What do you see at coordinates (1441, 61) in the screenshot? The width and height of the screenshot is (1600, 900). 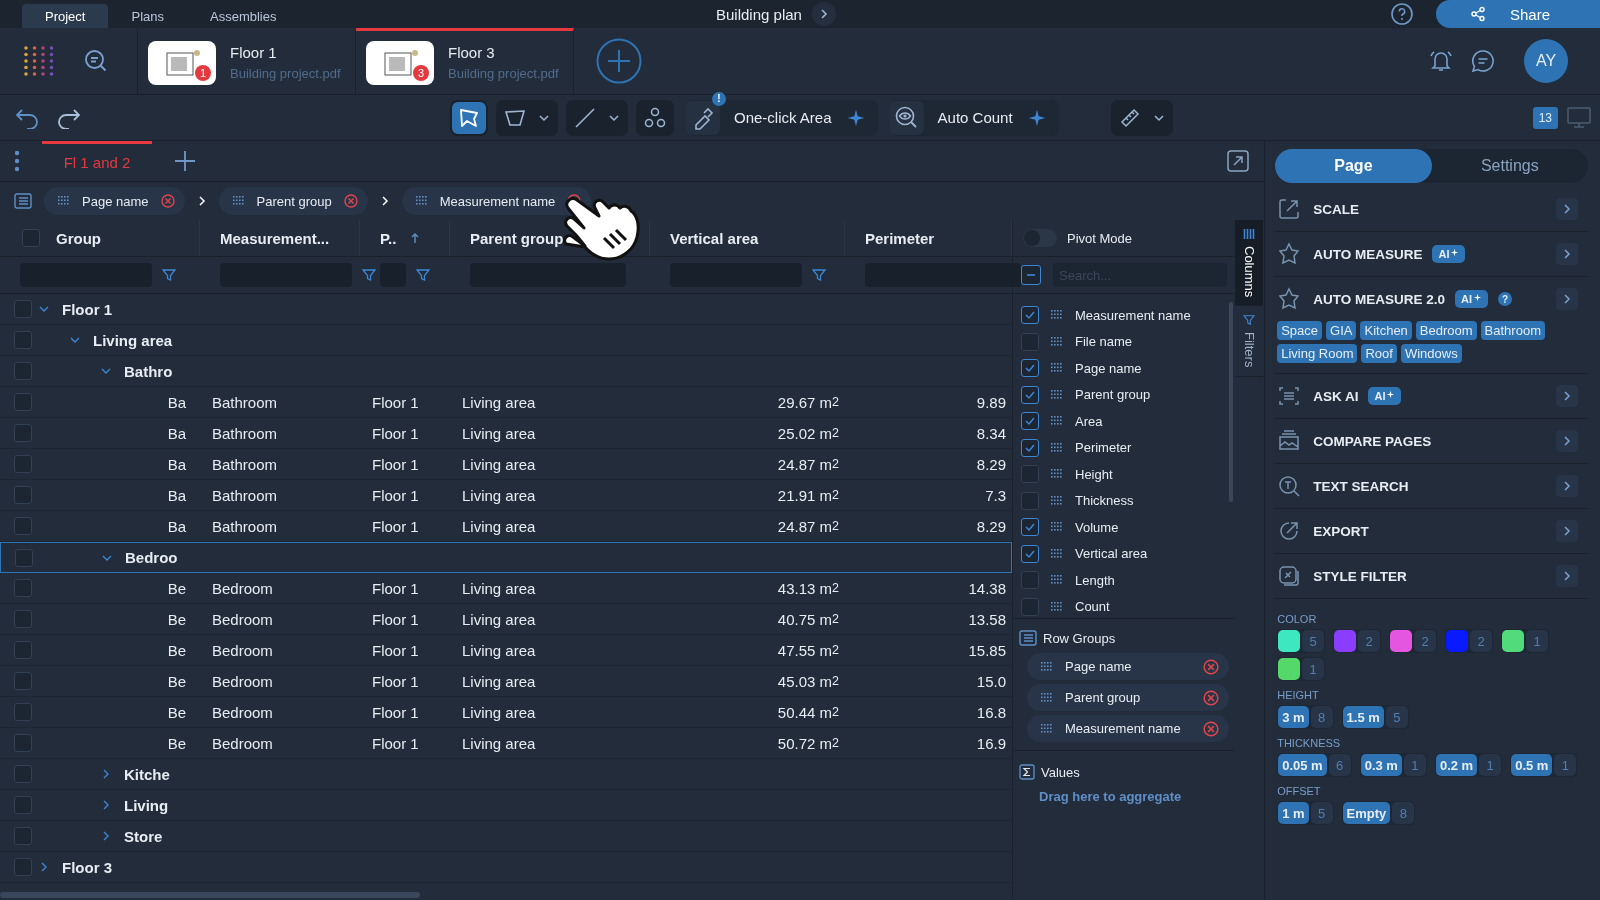 I see `bell-icon` at bounding box center [1441, 61].